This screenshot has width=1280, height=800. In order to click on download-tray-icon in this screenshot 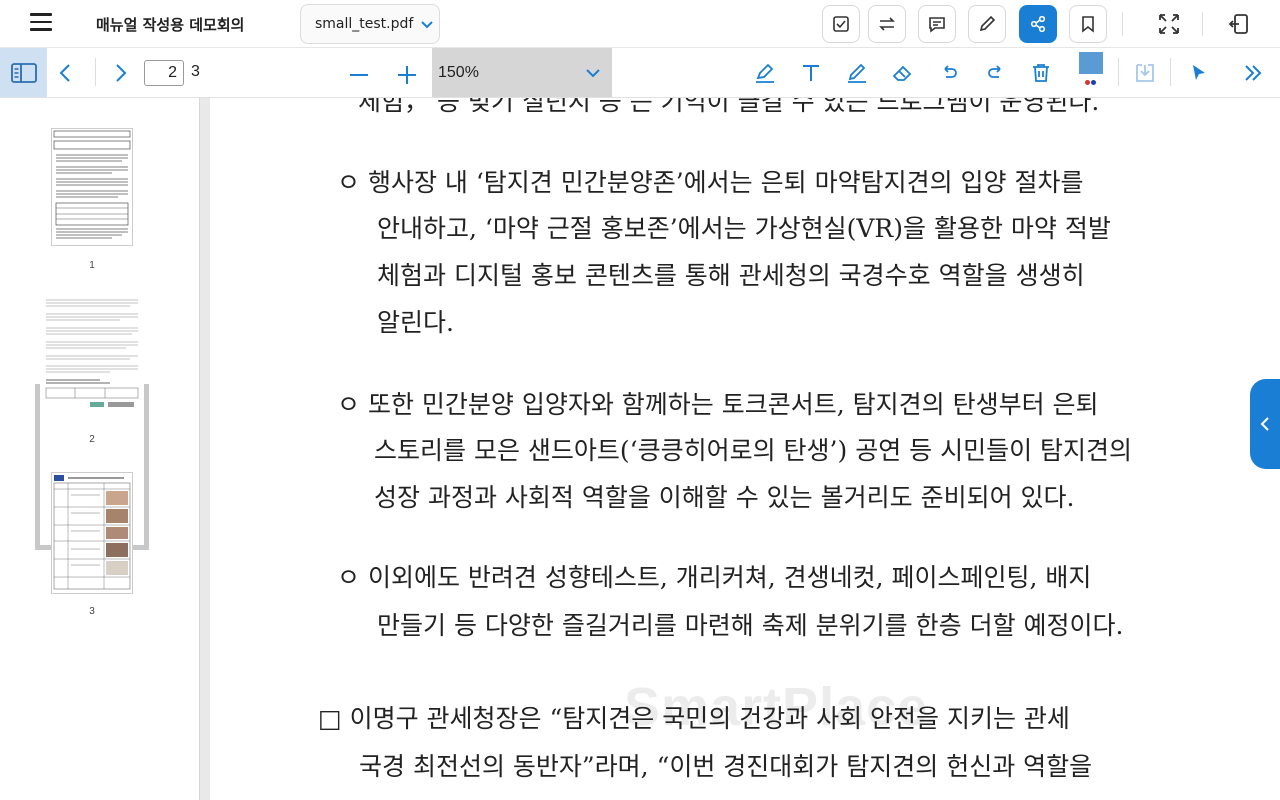, I will do `click(1145, 73)`.